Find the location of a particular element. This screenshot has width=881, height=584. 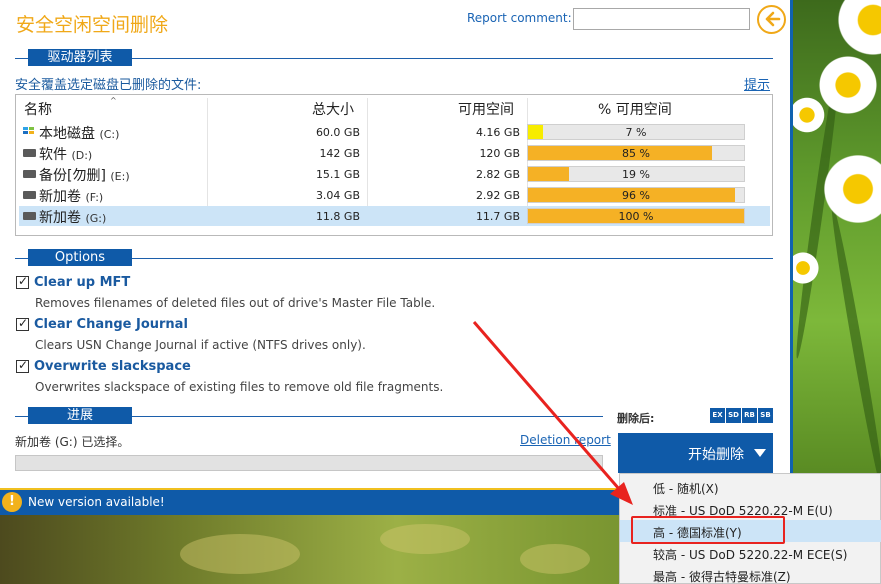

chevron-down-icon is located at coordinates (760, 453).